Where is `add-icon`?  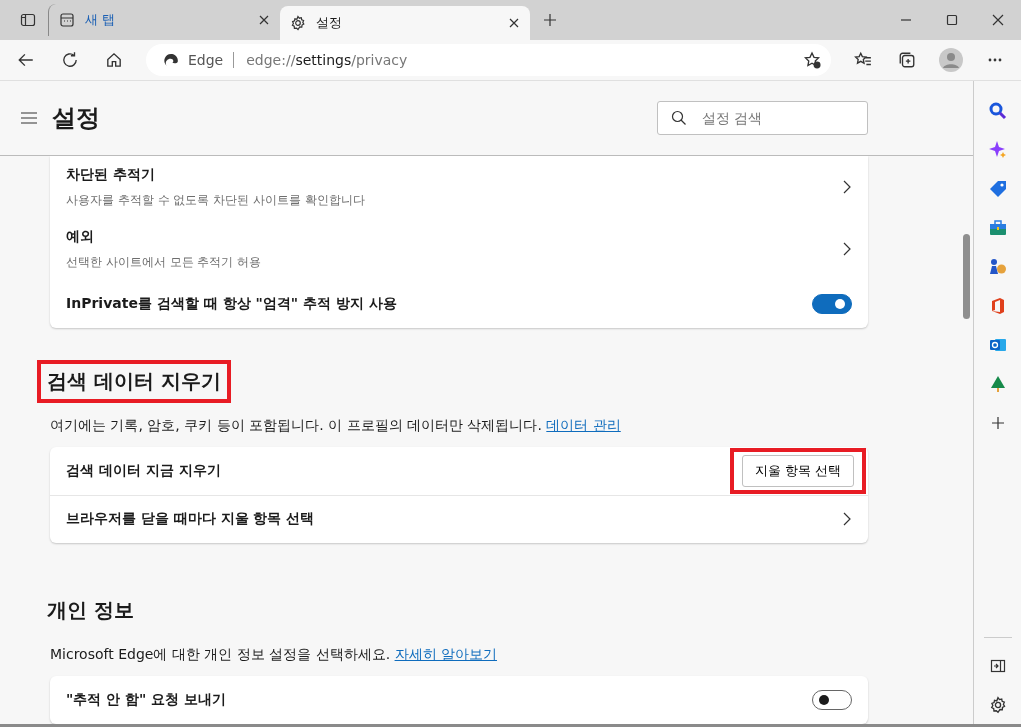 add-icon is located at coordinates (997, 422).